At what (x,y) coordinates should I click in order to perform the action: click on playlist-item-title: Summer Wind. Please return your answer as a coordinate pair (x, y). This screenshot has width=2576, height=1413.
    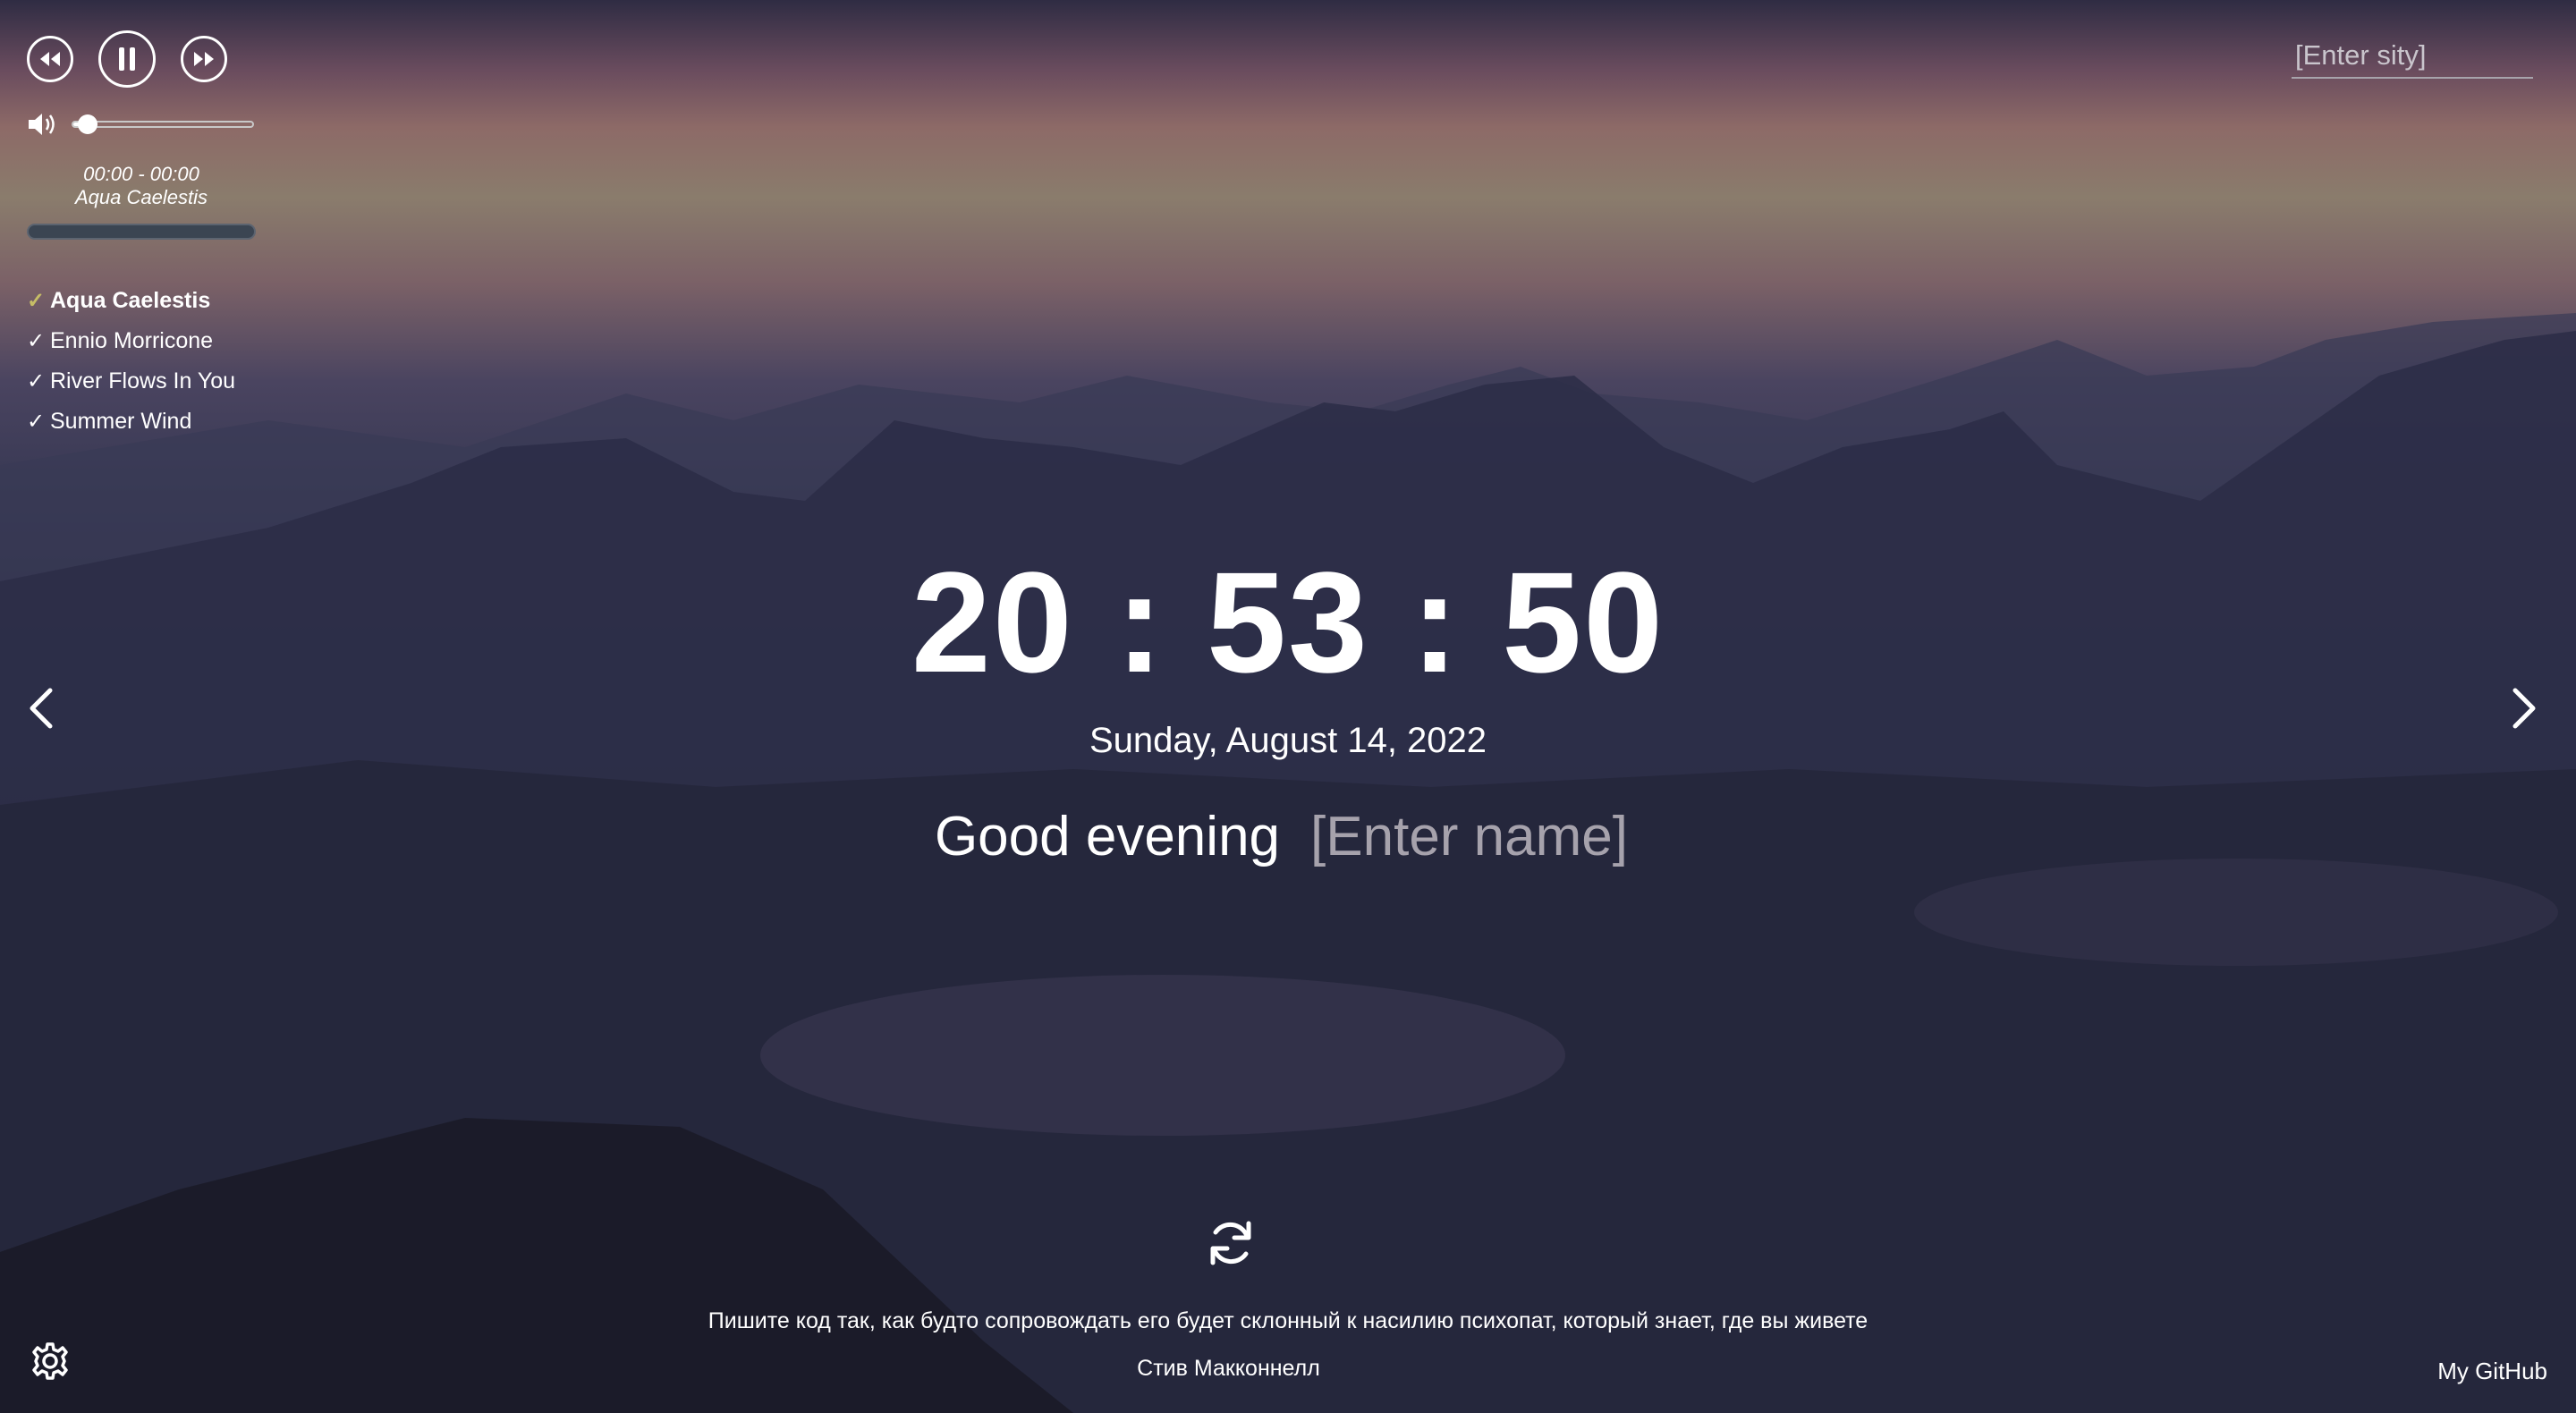
    Looking at the image, I should click on (121, 421).